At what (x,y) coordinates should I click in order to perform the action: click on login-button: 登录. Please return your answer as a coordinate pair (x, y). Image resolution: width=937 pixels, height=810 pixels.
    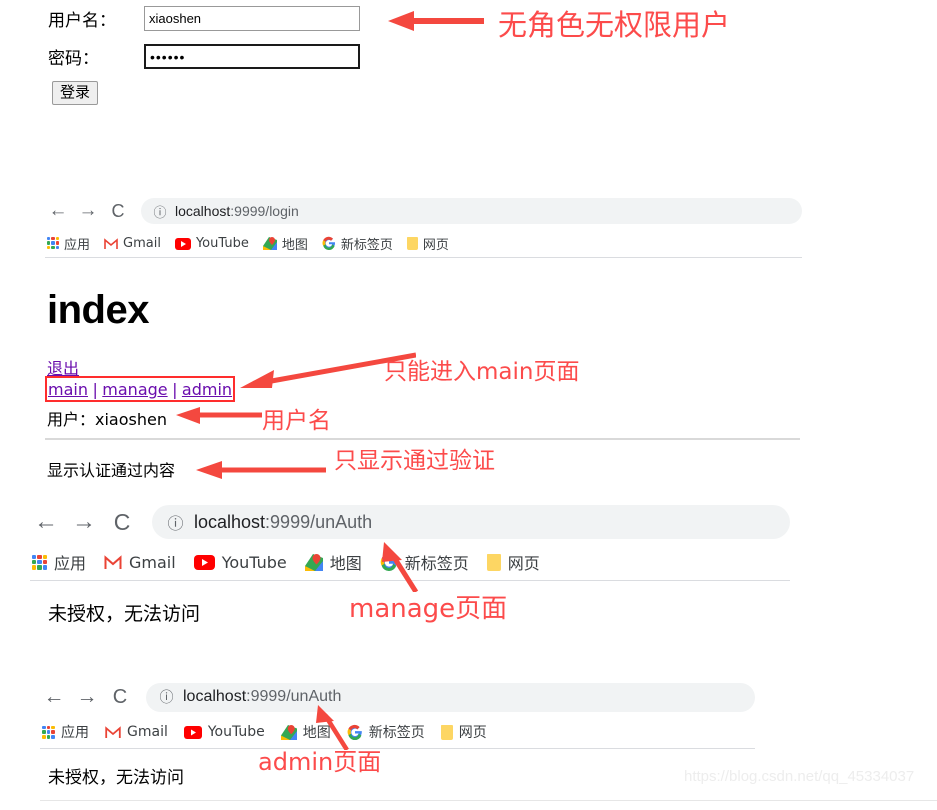
    Looking at the image, I should click on (75, 93).